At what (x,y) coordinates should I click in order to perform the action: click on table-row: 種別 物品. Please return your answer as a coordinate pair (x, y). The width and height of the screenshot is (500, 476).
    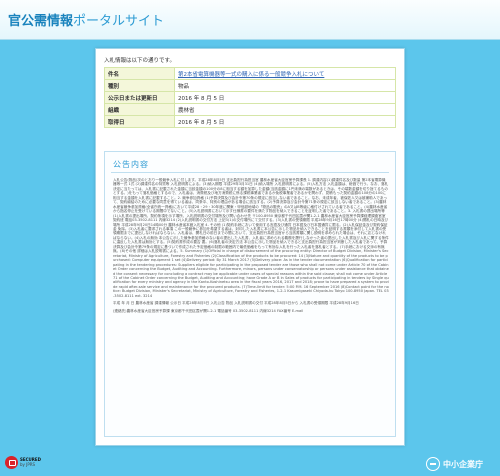
    Looking at the image, I should click on (250, 85).